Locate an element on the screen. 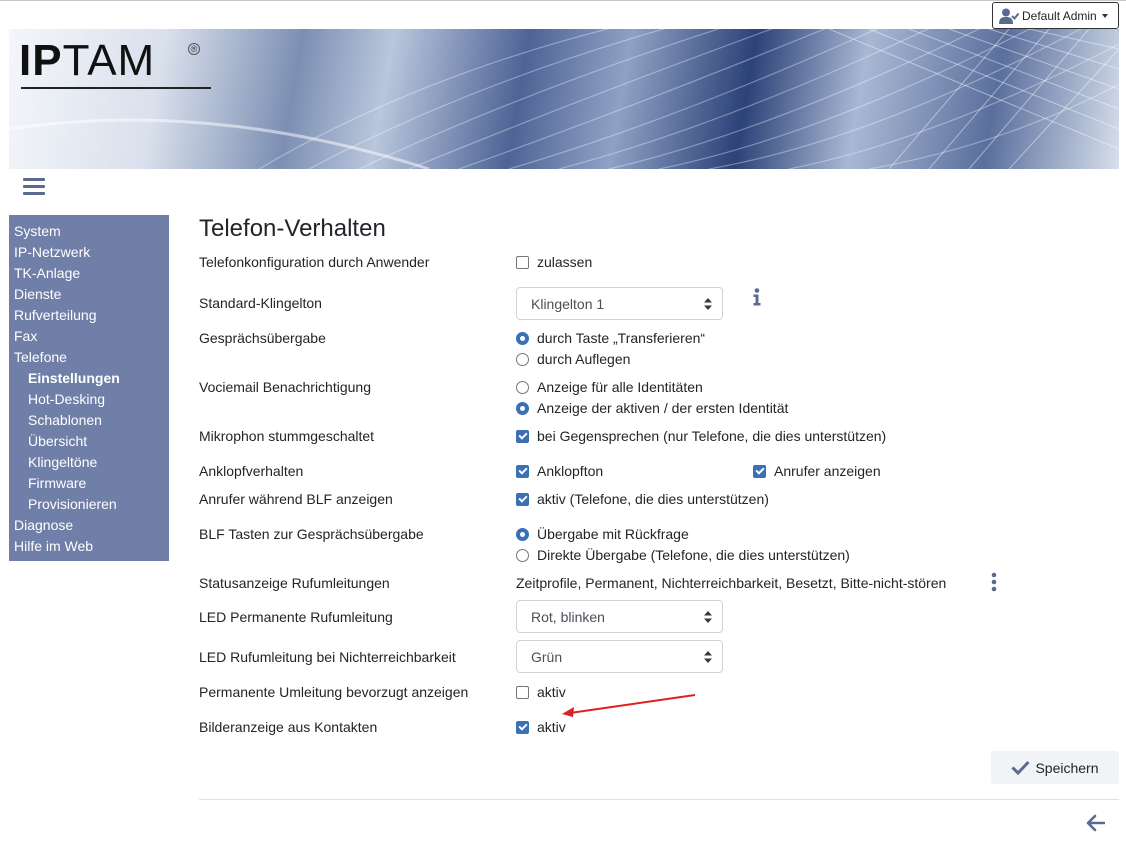  transfer-option-key-label: durch Taste „Transferieren“ is located at coordinates (621, 338).